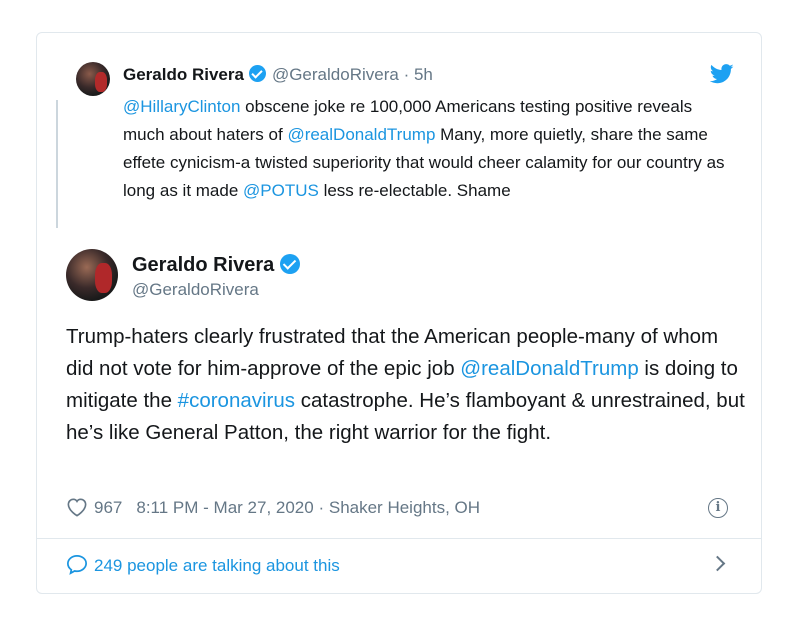  Describe the element at coordinates (203, 265) in the screenshot. I see `author-name: Geraldo Rivera` at that location.